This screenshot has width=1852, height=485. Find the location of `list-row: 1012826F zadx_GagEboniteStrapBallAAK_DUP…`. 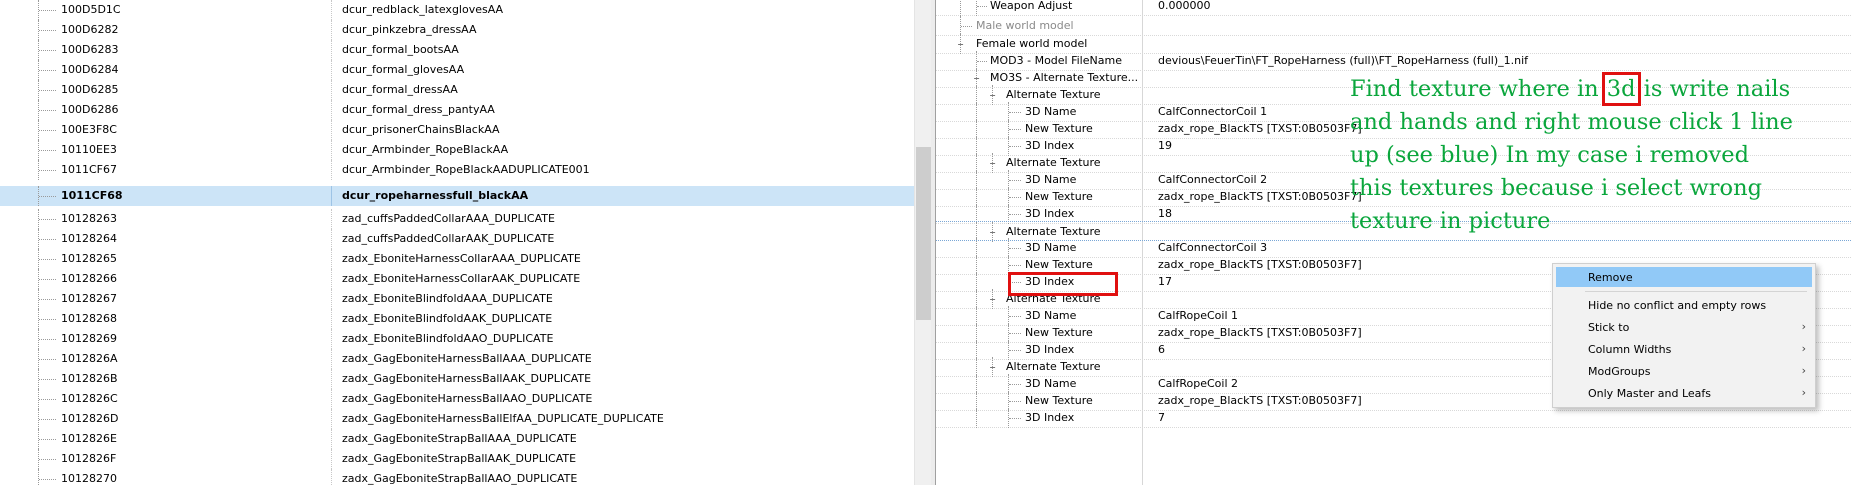

list-row: 1012826F zadx_GagEboniteStrapBallAAK_DUP… is located at coordinates (457, 459).